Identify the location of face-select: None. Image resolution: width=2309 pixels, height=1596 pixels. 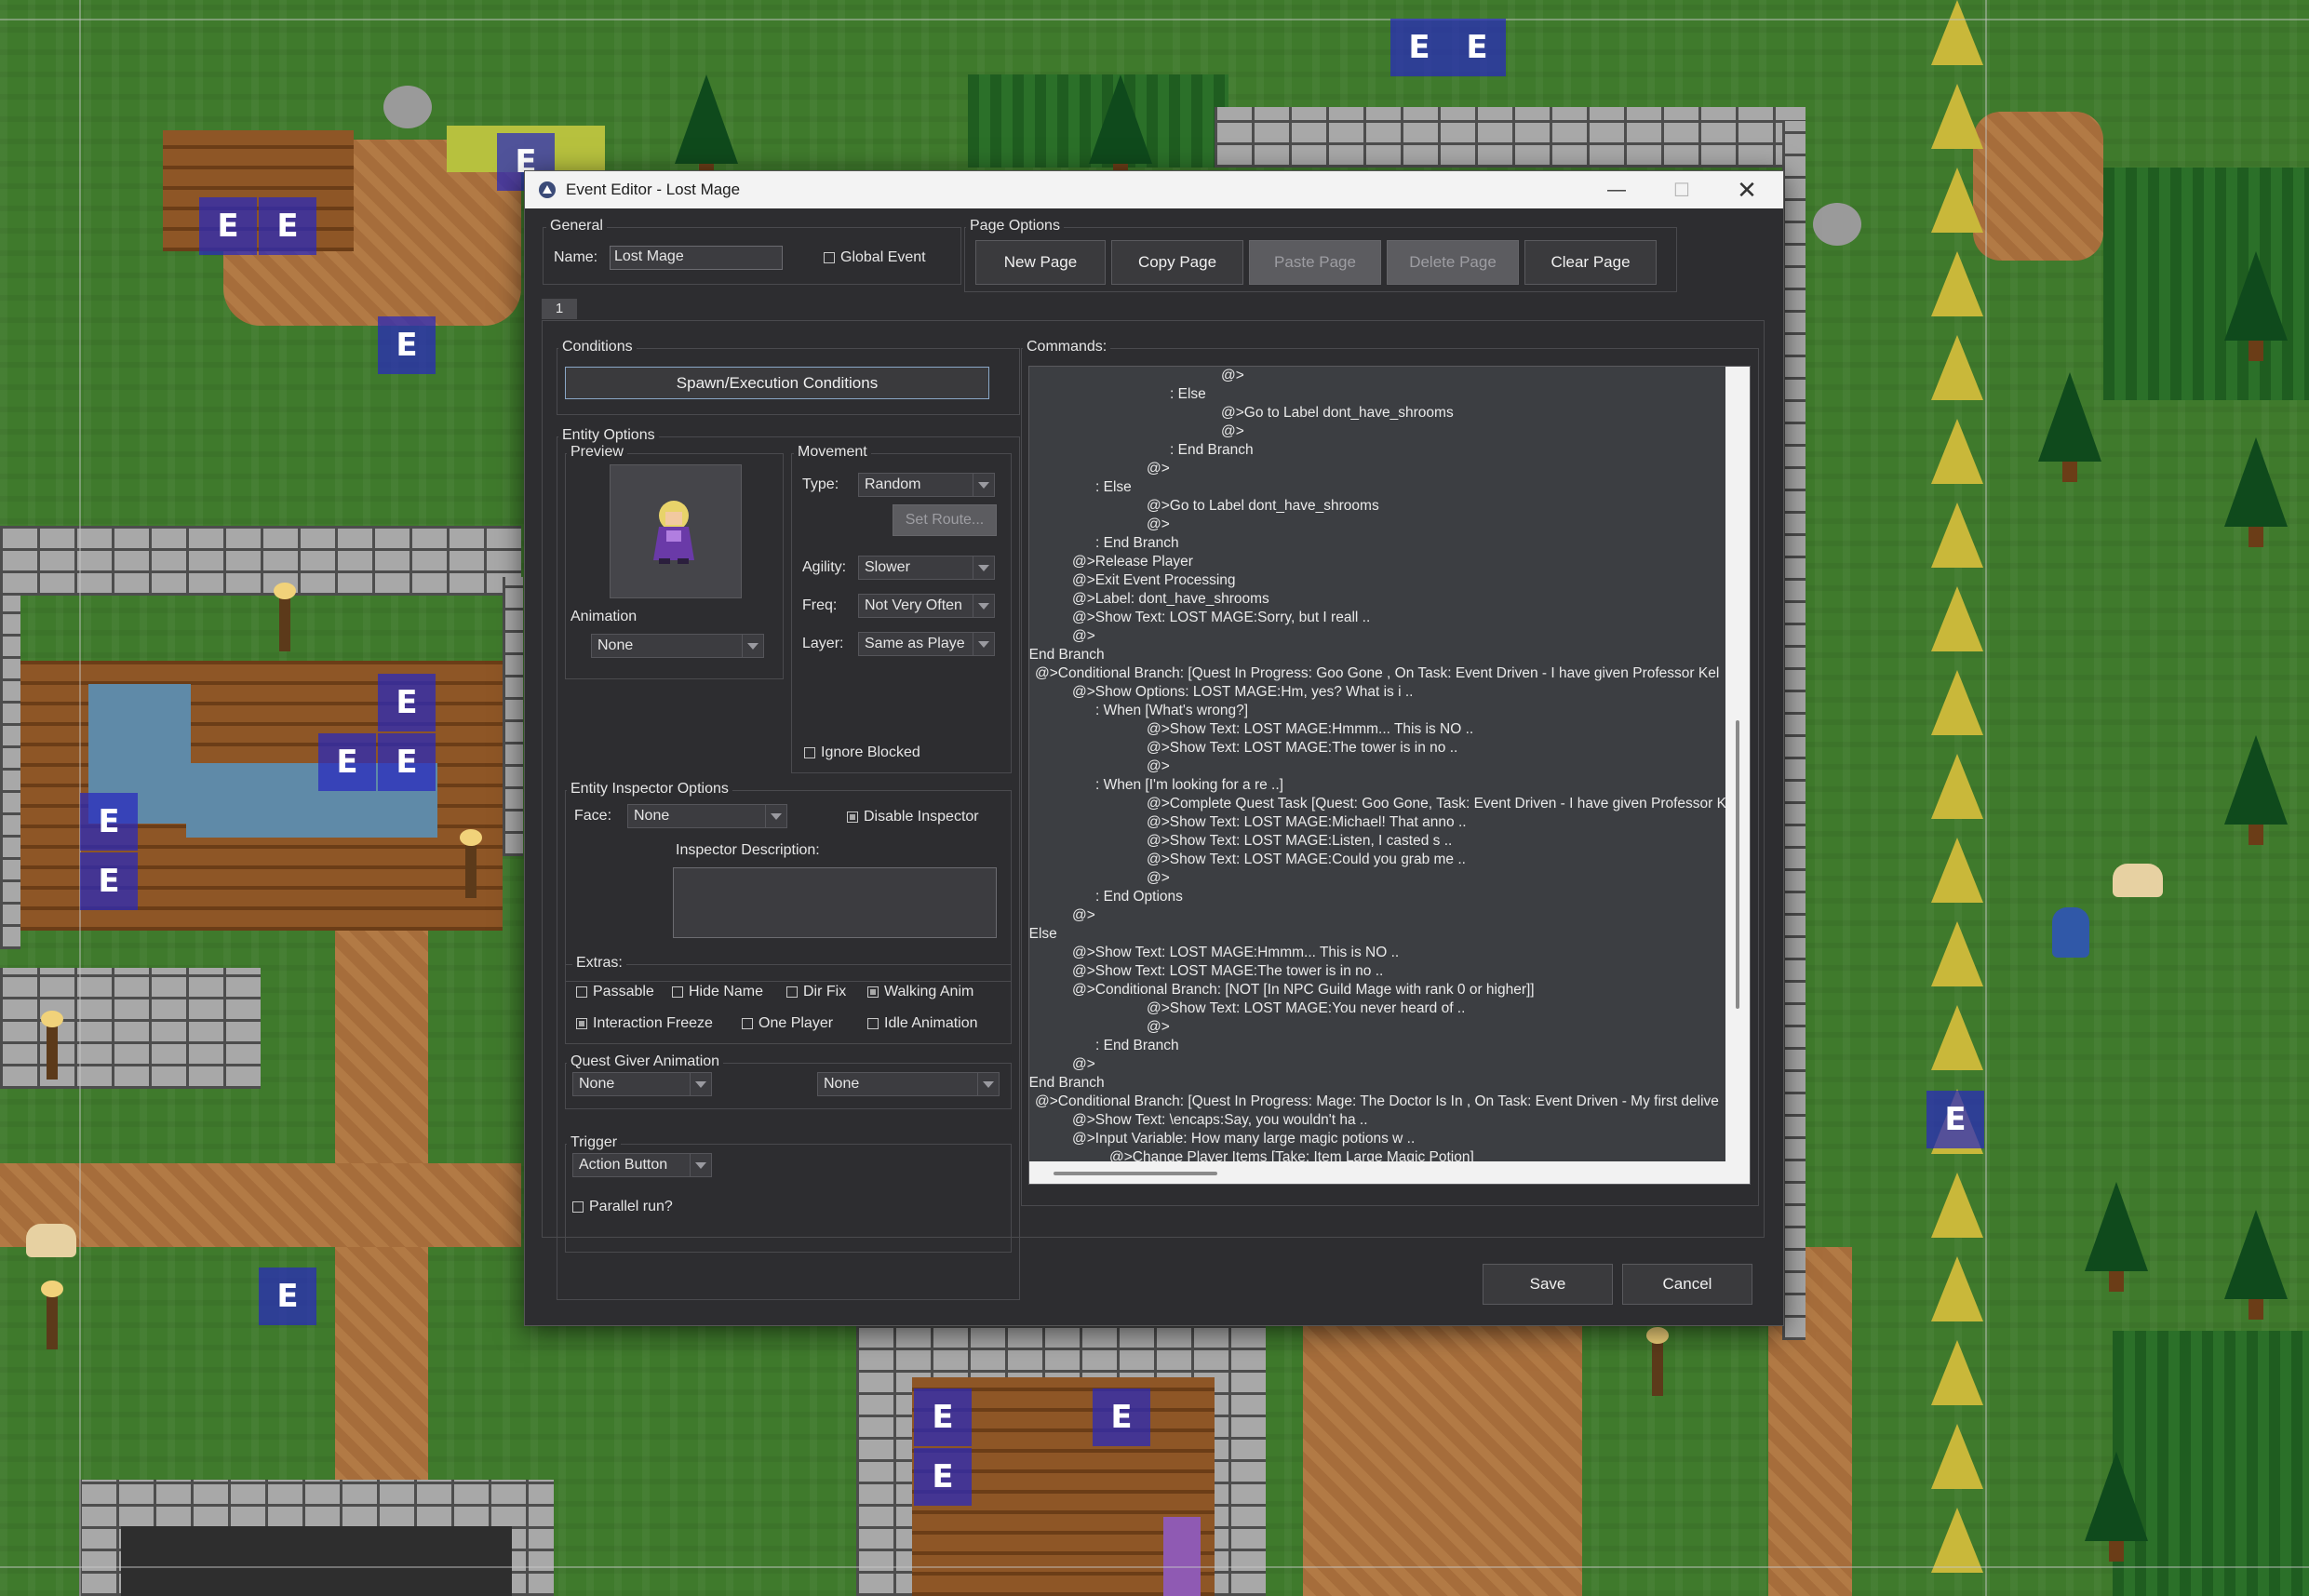
(707, 816).